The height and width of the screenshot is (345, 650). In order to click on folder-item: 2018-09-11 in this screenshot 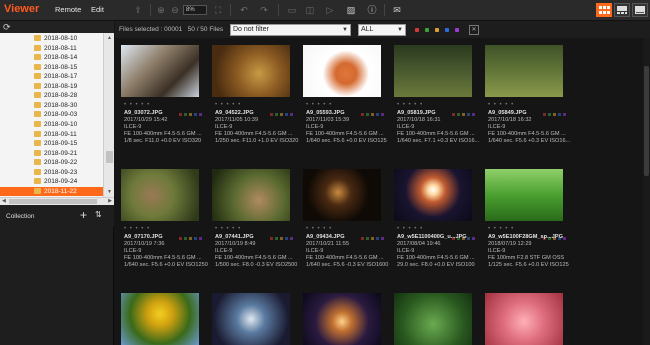, I will do `click(51, 134)`.